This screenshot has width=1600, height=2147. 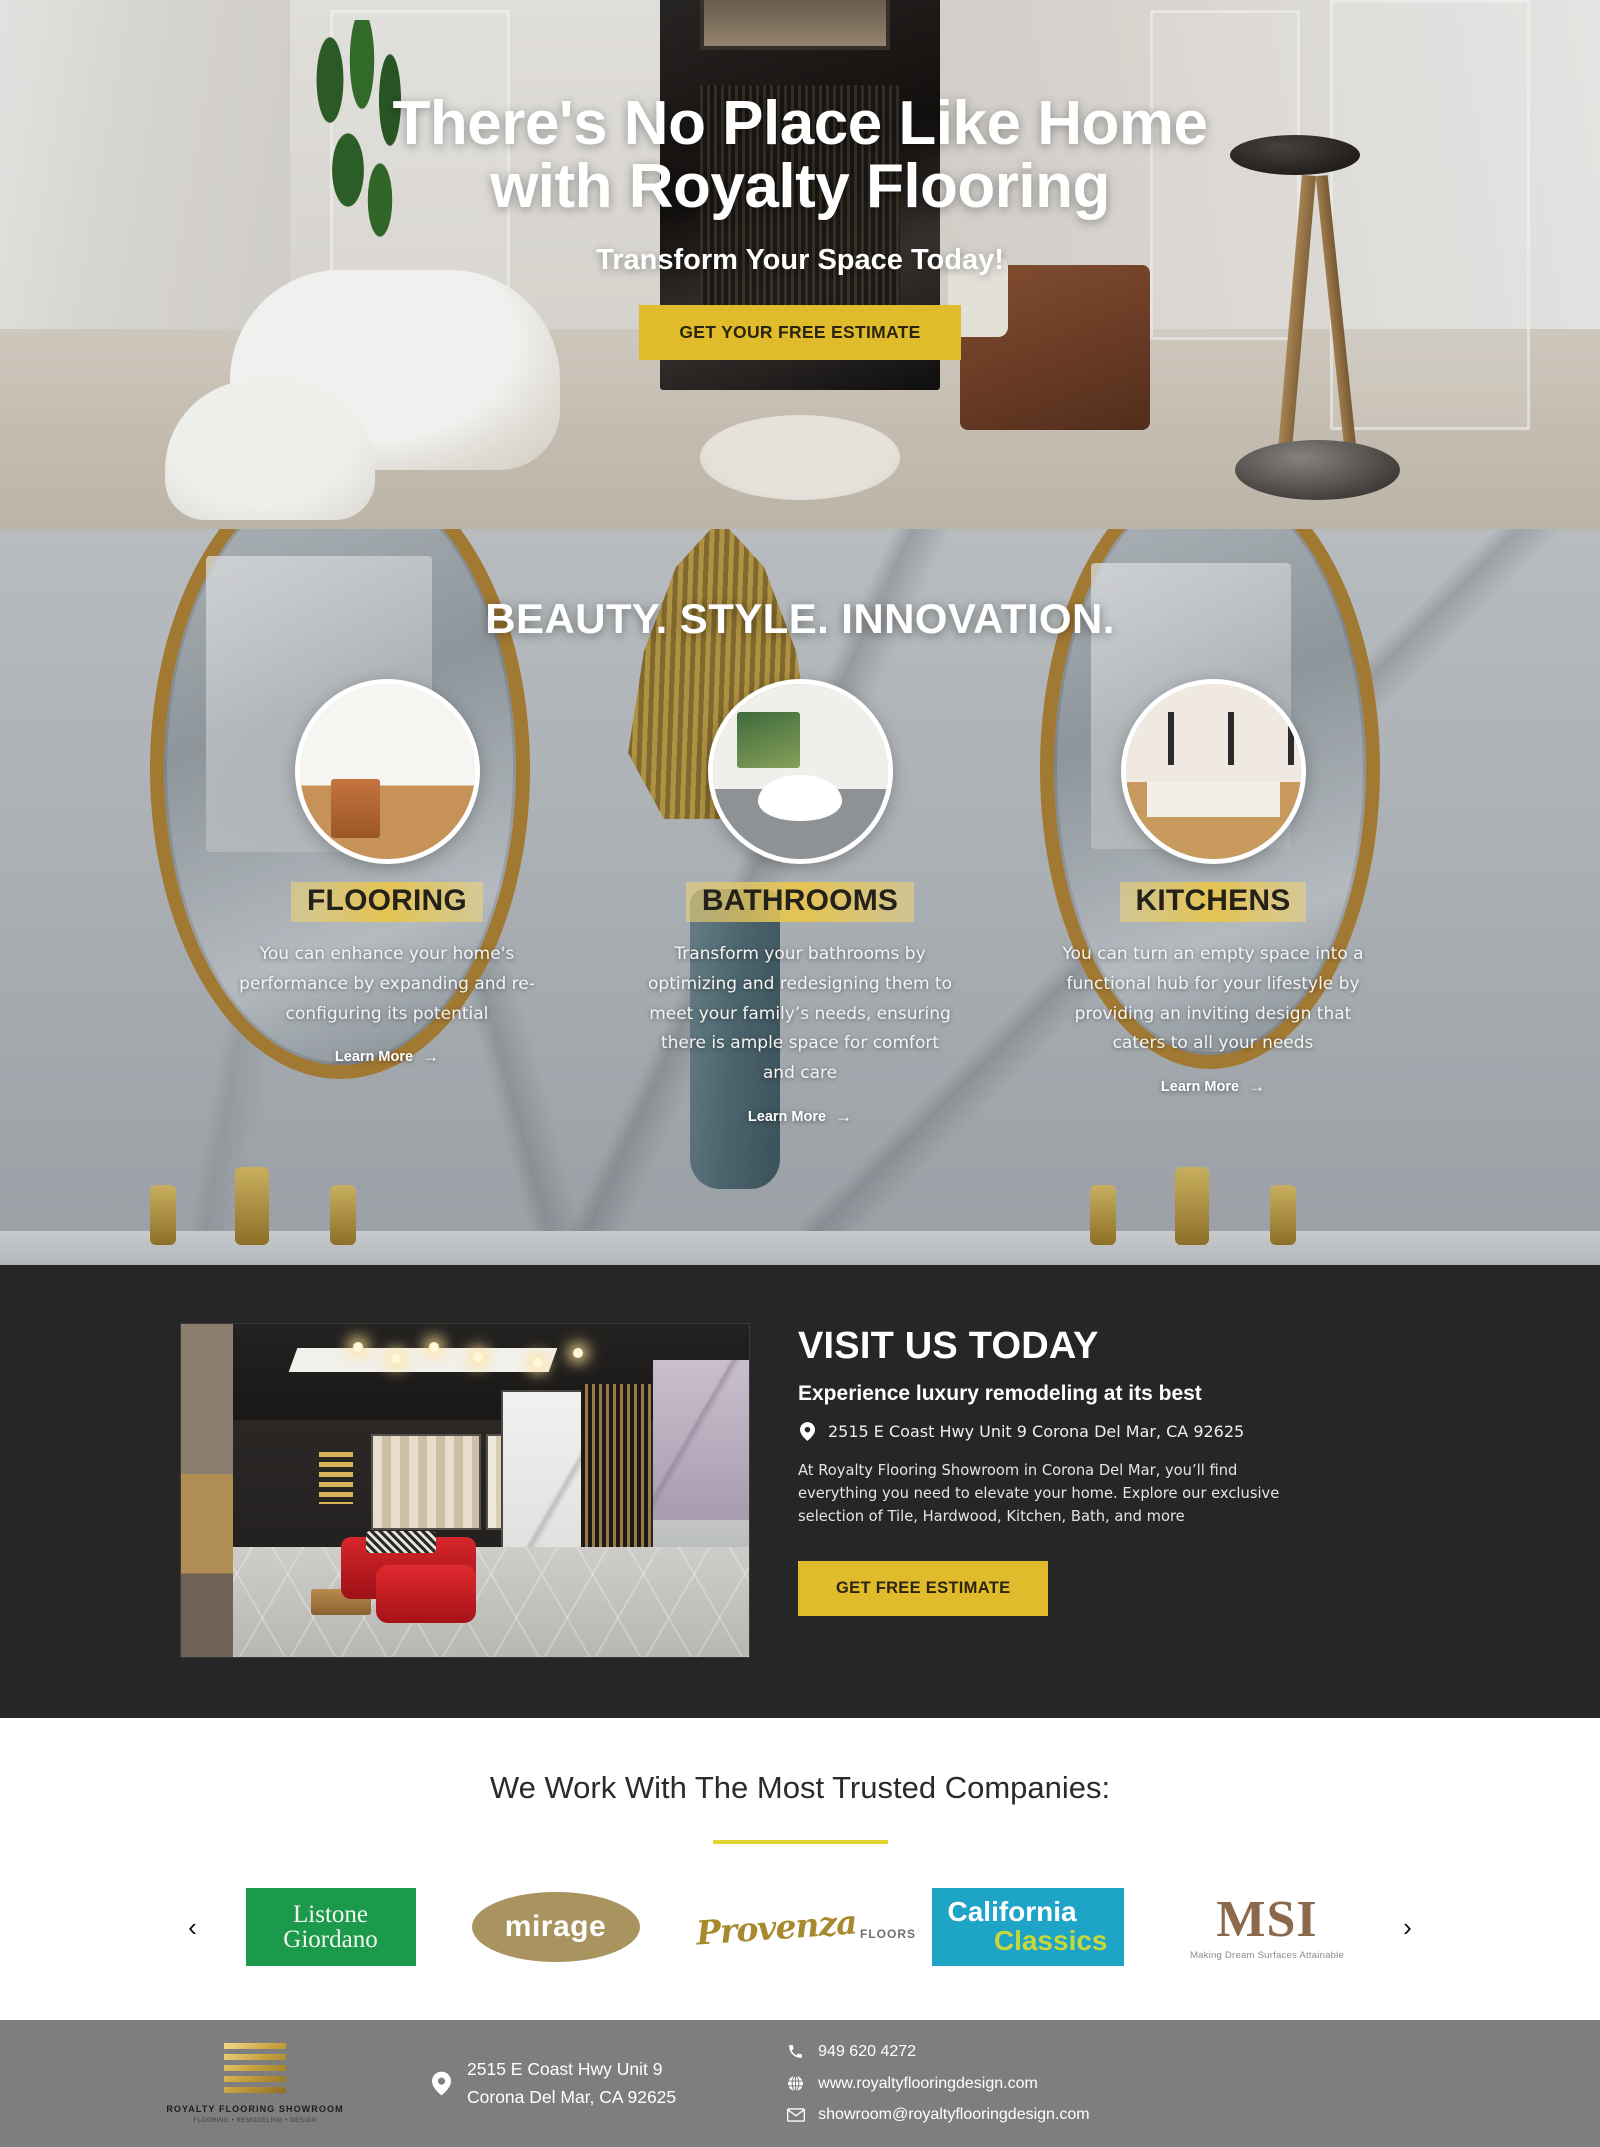 What do you see at coordinates (800, 771) in the screenshot?
I see `bathroom-interior-photo` at bounding box center [800, 771].